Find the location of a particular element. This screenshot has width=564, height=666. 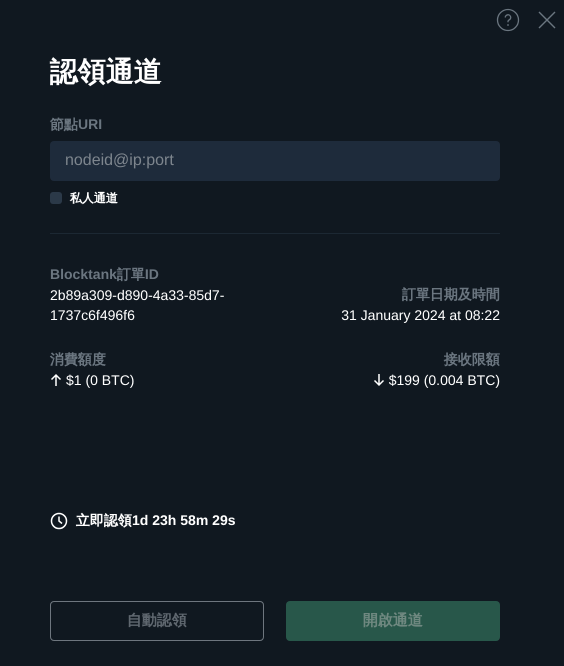

countdown-text: 立即認領1d 23h 58m 29s is located at coordinates (156, 520).